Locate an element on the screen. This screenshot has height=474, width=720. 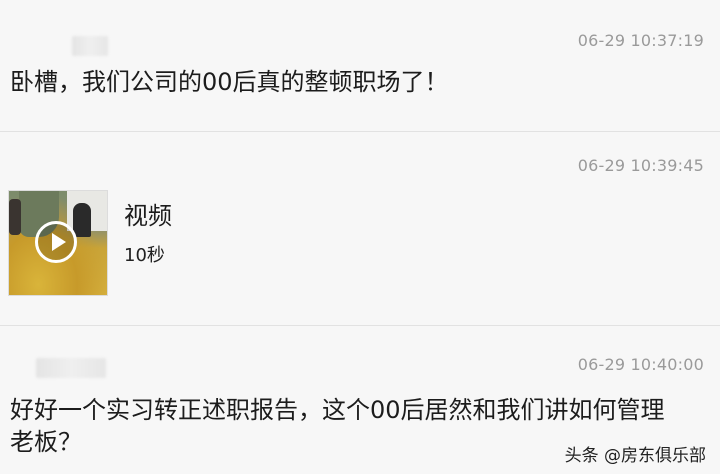
video-duration: 10秒 is located at coordinates (144, 255).